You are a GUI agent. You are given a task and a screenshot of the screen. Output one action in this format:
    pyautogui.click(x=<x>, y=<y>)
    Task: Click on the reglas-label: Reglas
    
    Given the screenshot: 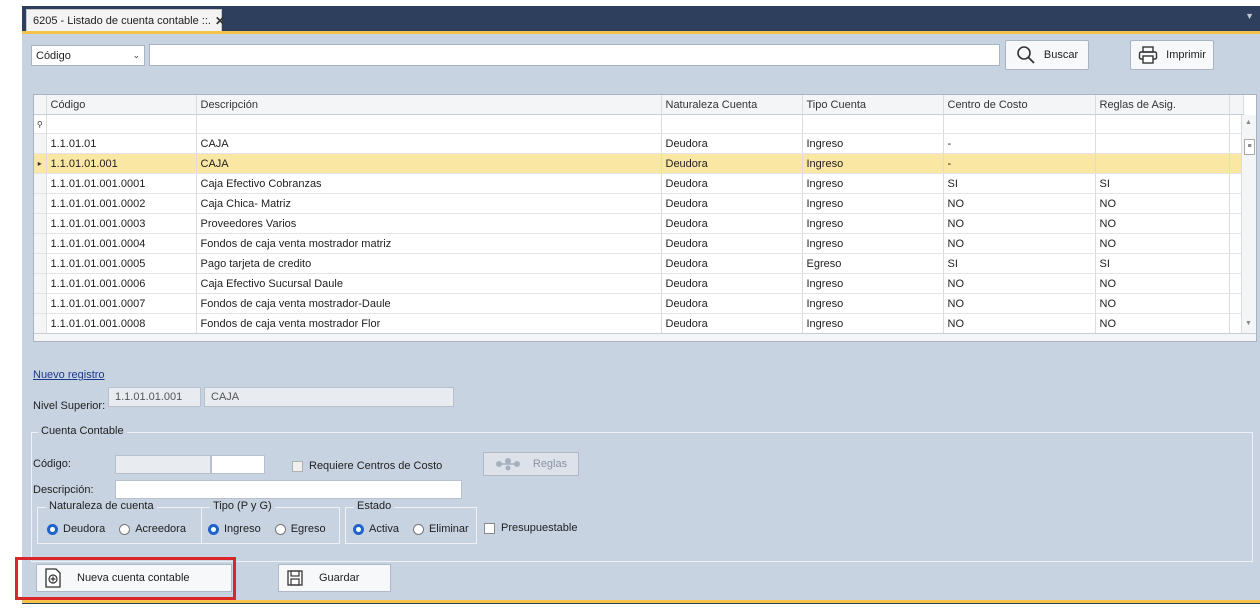 What is the action you would take?
    pyautogui.click(x=550, y=464)
    